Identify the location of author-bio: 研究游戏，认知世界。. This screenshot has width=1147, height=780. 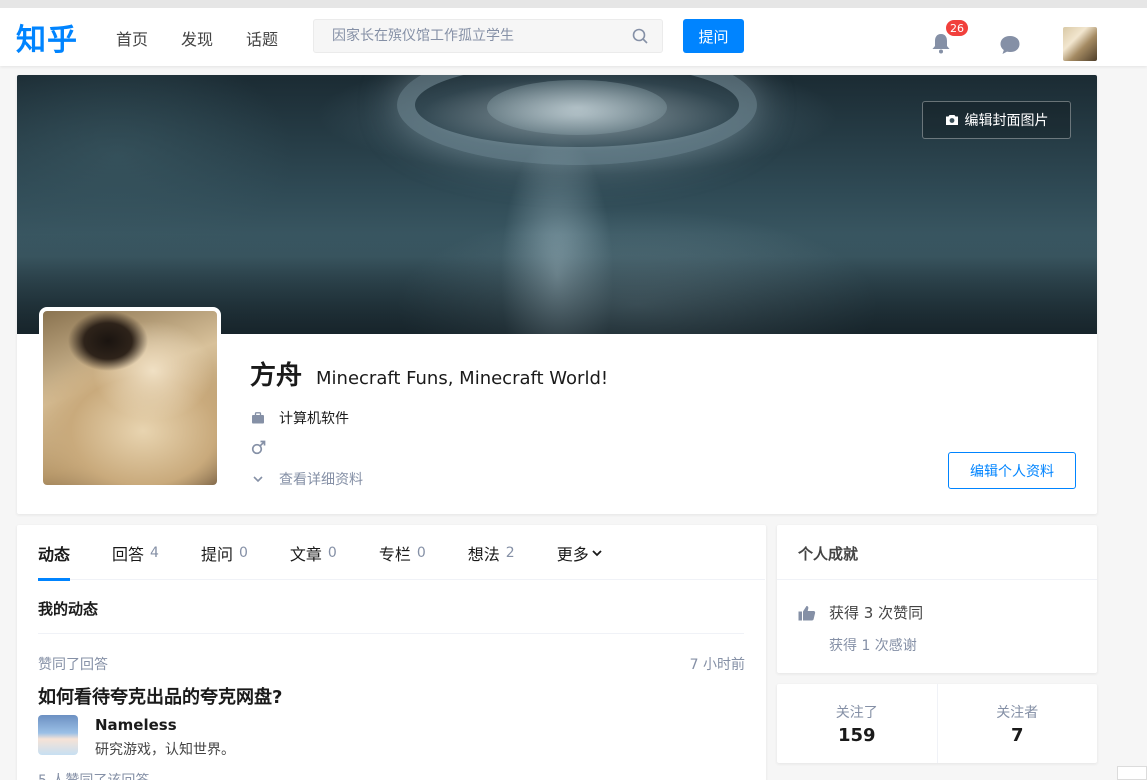
(165, 750).